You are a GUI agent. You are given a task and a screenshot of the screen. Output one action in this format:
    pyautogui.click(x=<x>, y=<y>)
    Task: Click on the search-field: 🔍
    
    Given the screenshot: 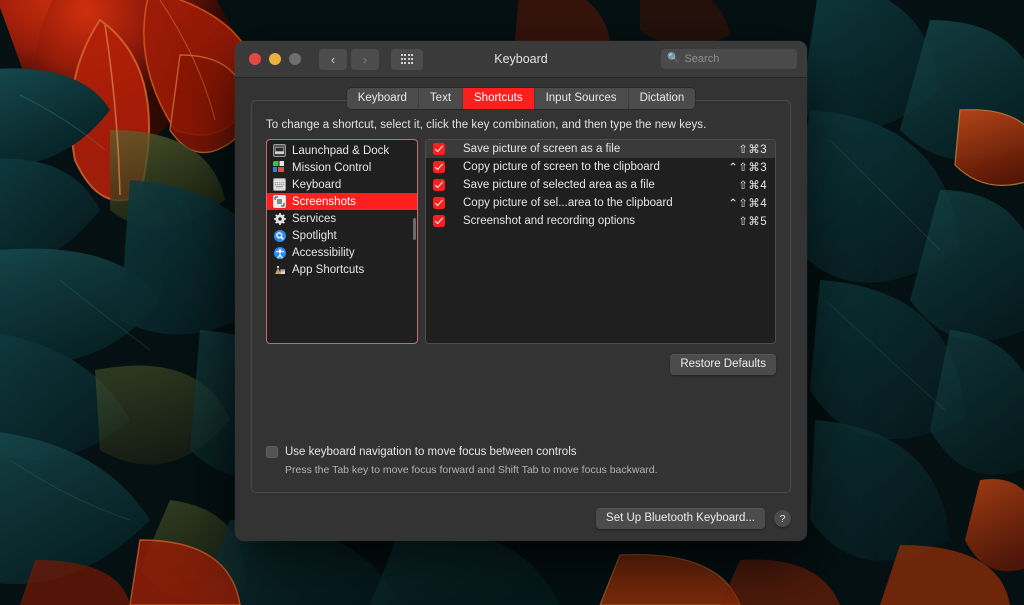 What is the action you would take?
    pyautogui.click(x=729, y=59)
    